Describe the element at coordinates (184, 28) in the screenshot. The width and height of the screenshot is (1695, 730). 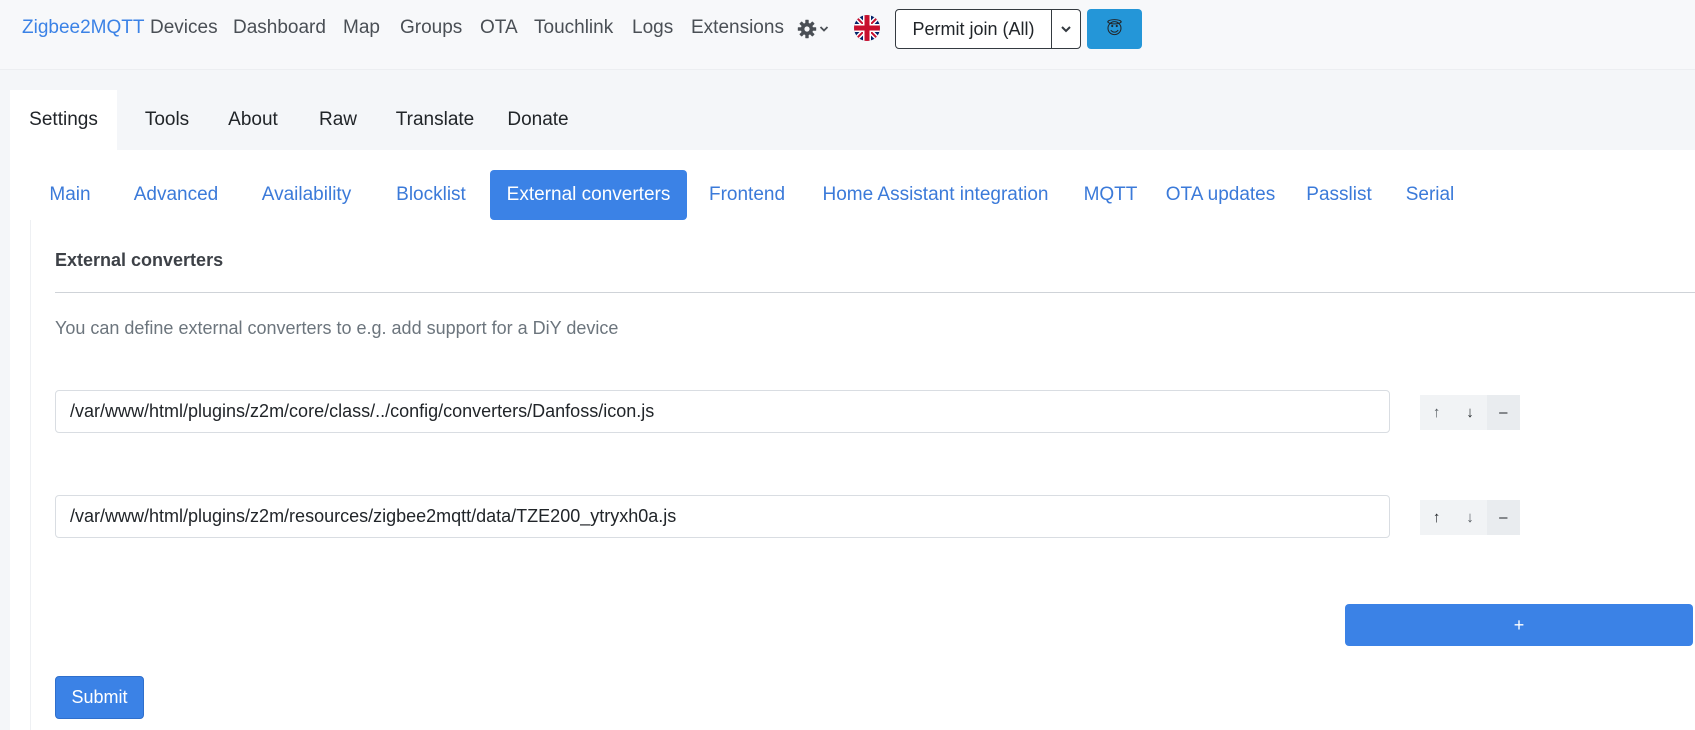
I see `nav-devices: Devices` at that location.